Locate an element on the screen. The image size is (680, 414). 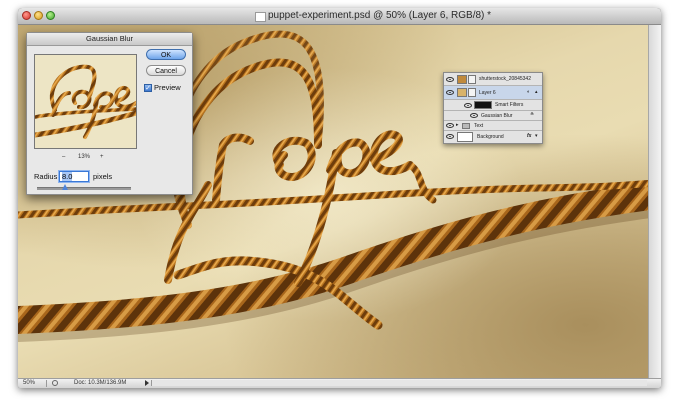
vertical-scrollbar is located at coordinates (654, 201).